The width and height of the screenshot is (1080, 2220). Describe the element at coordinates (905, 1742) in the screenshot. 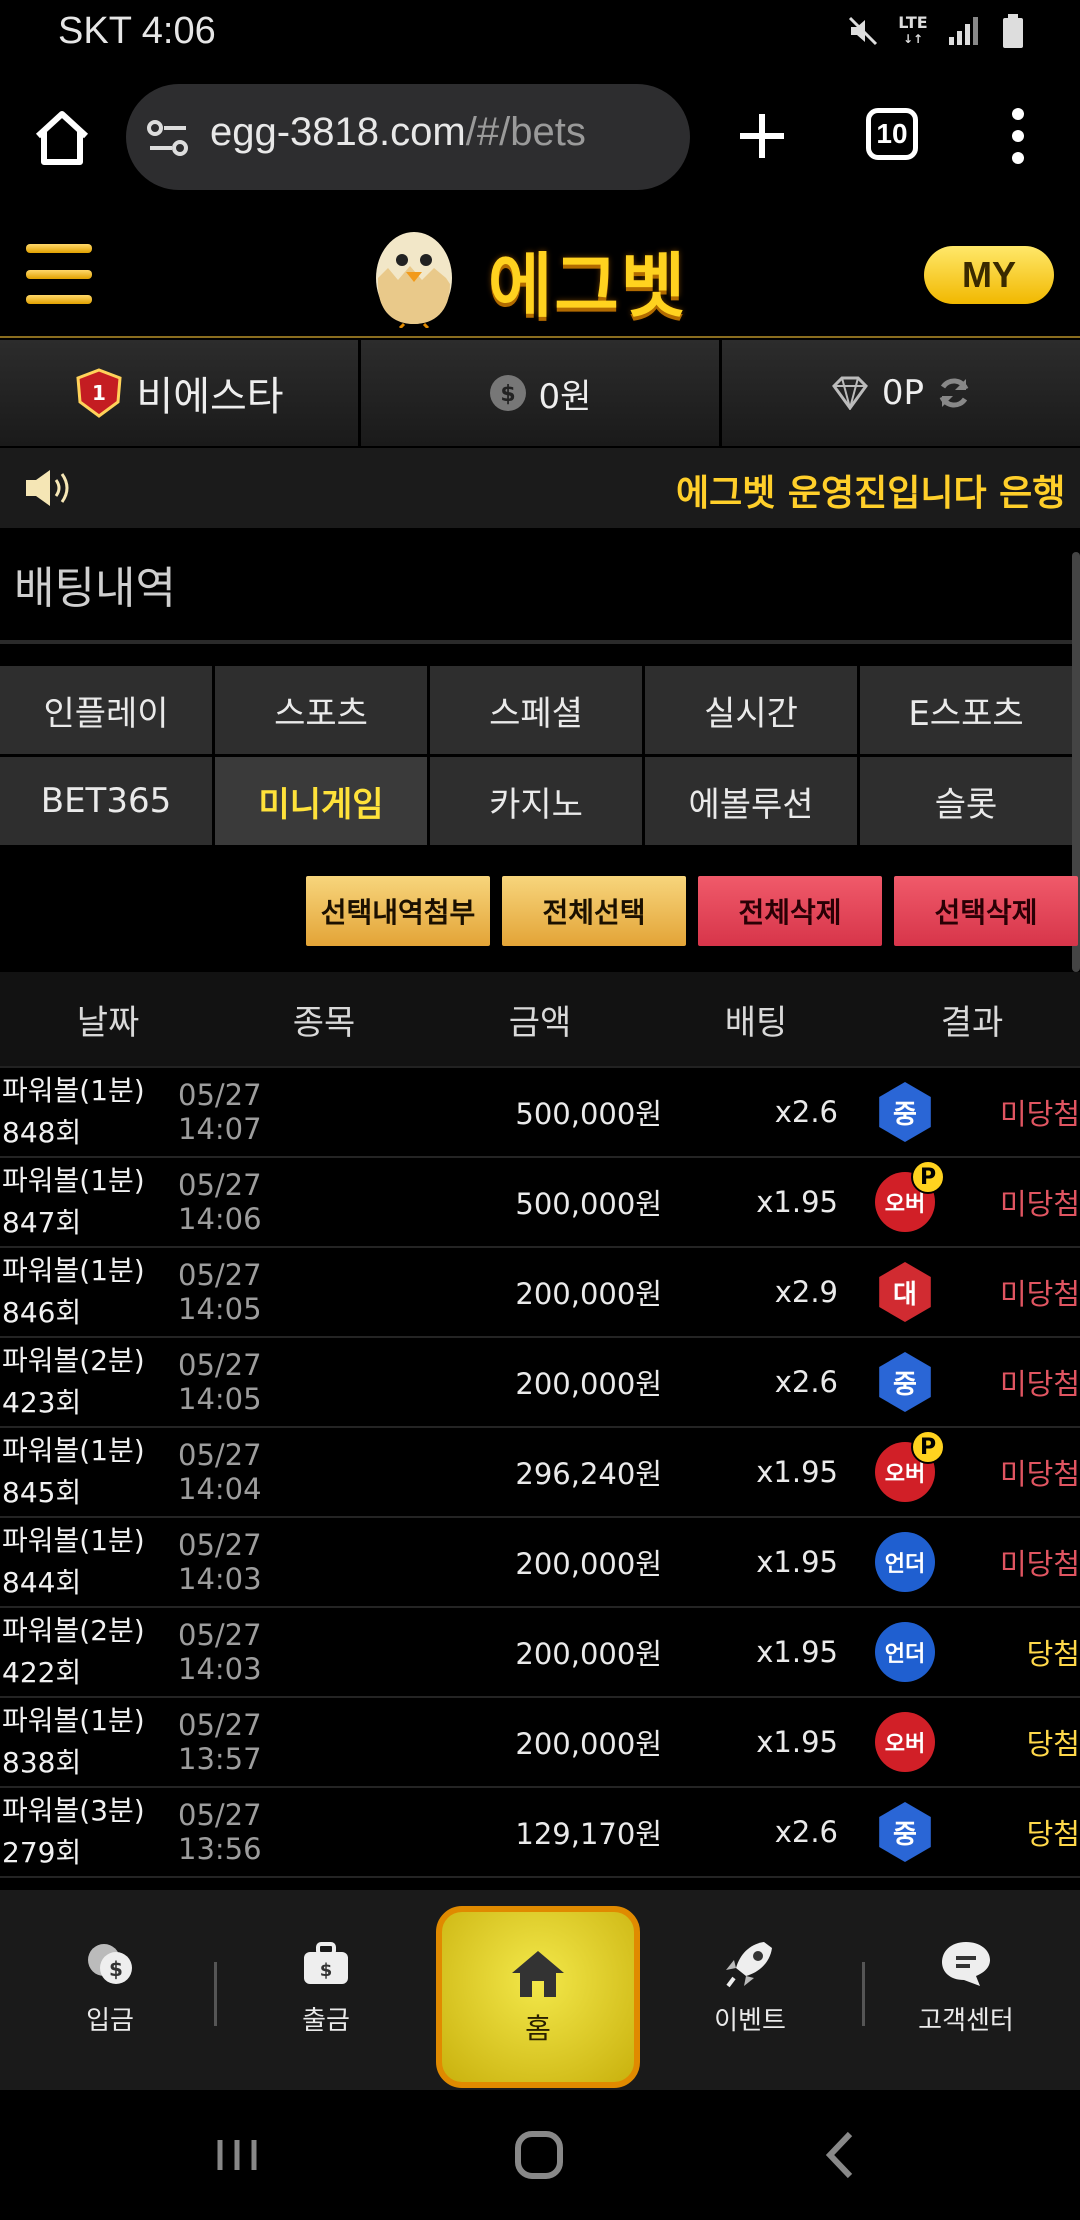

I see `pick-badge: 오버` at that location.